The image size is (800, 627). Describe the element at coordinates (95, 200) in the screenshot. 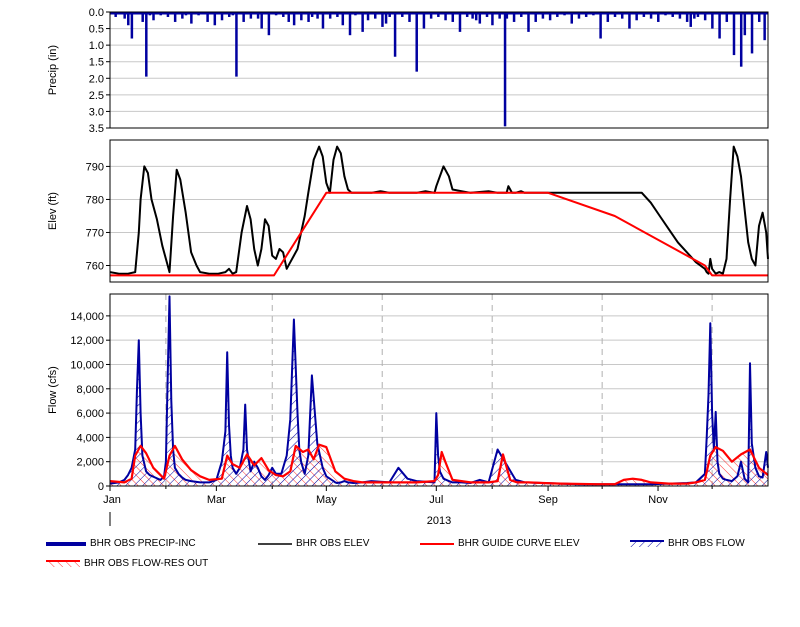

I see `y-tick-label: 780` at that location.